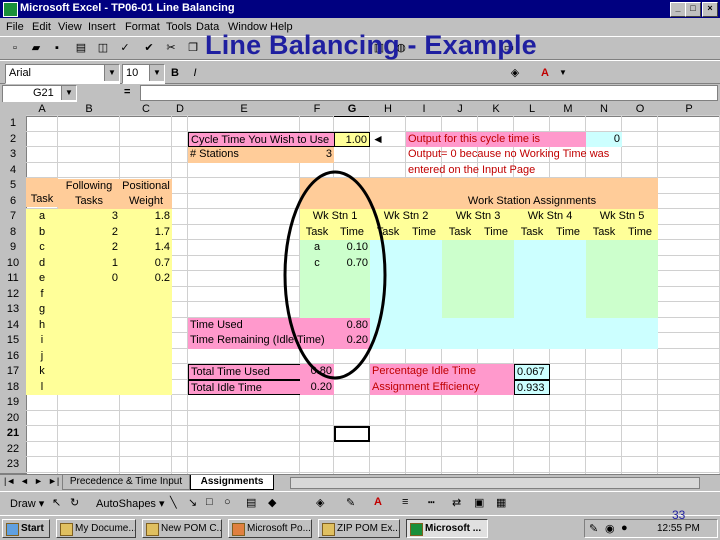 This screenshot has height=540, width=720. What do you see at coordinates (416, 529) in the screenshot?
I see `excel-icon` at bounding box center [416, 529].